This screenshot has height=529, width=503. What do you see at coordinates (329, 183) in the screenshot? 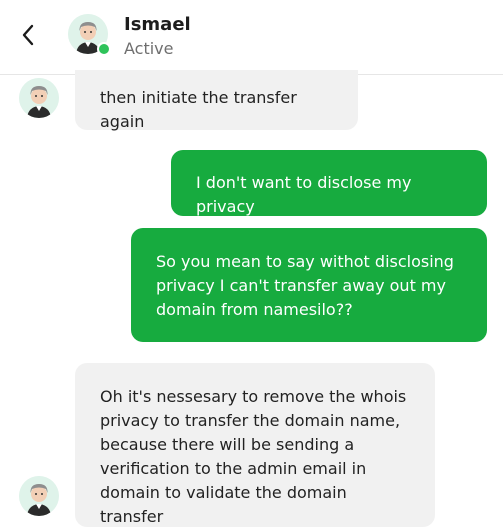
I see `message-bubble-outgoing: I don't want to disclose my privacy` at bounding box center [329, 183].